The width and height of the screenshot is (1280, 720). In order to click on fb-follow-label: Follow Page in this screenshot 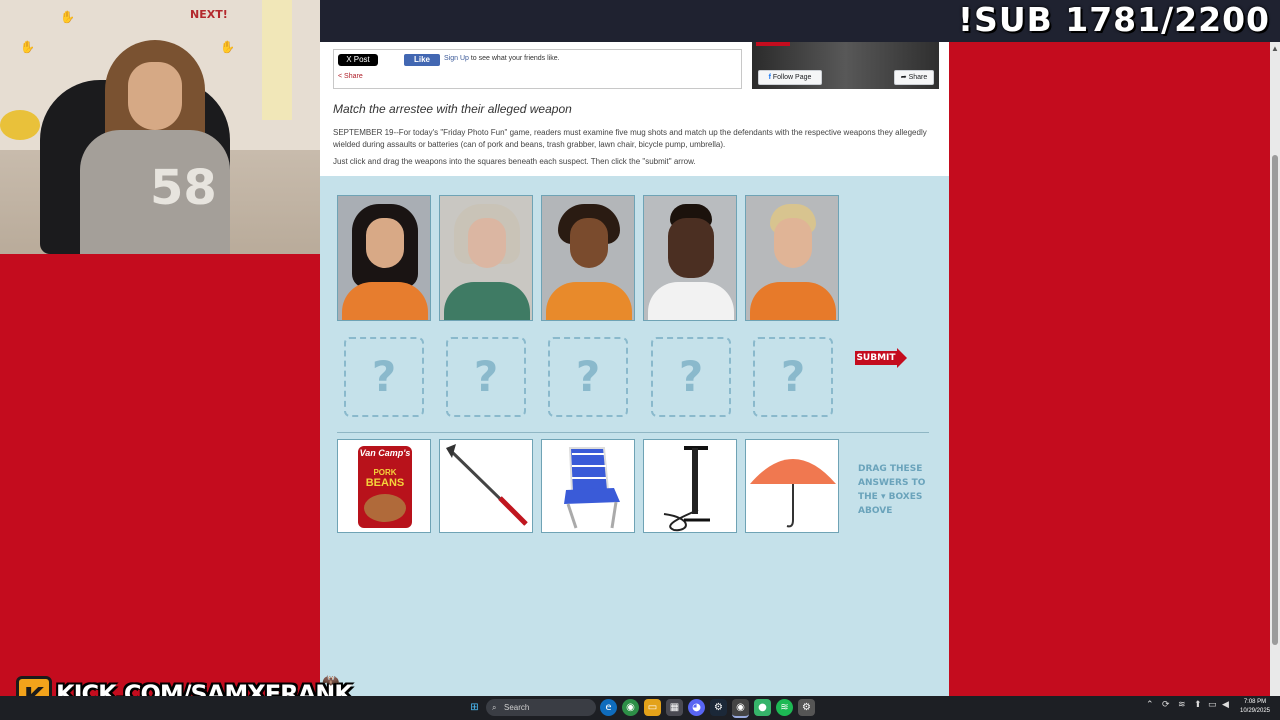, I will do `click(792, 77)`.